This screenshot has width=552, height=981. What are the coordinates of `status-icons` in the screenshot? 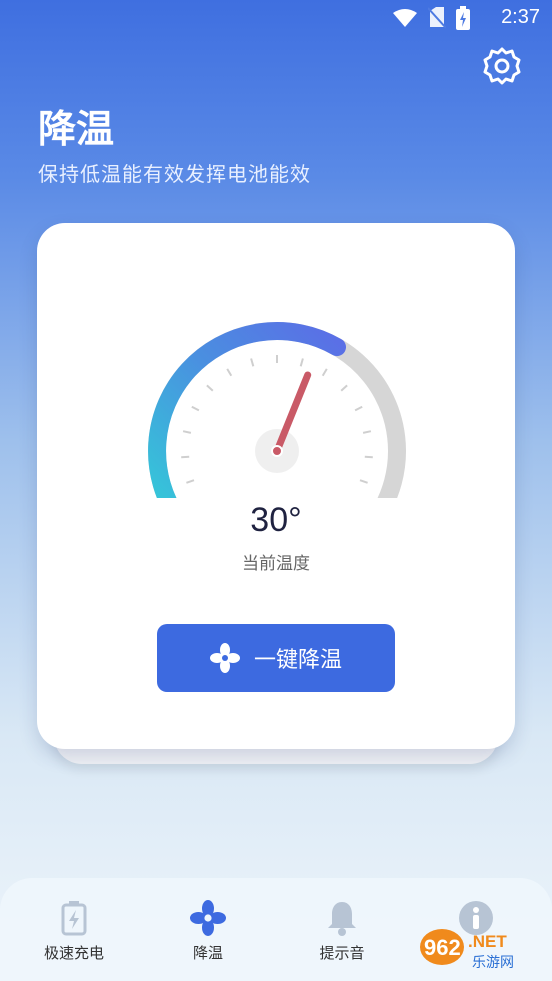 It's located at (431, 18).